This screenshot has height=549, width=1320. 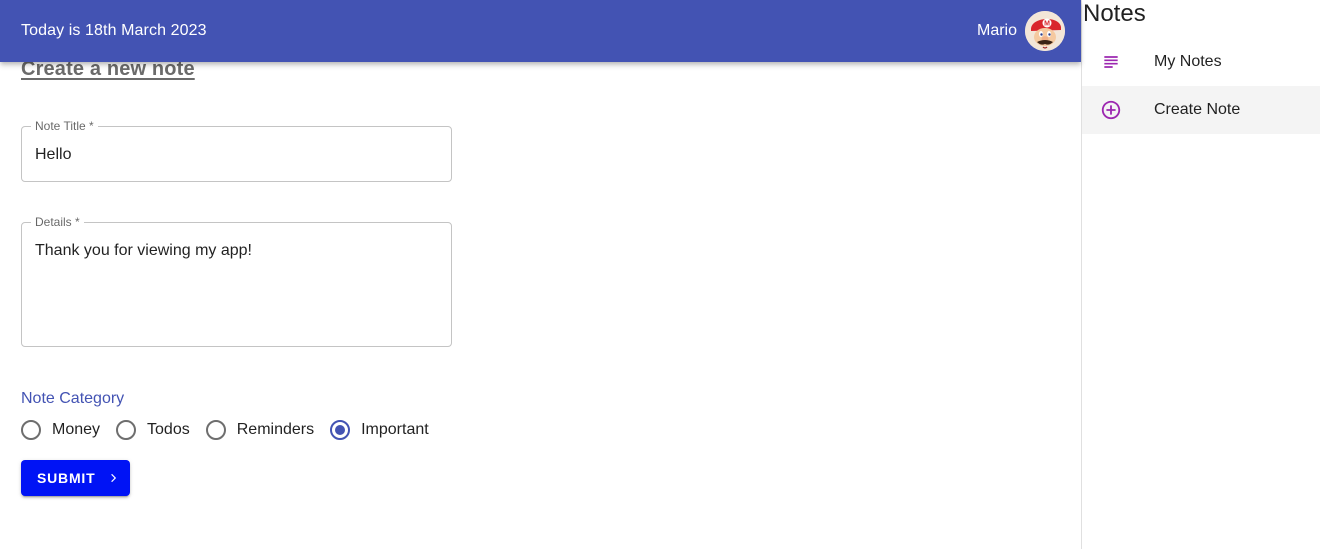 What do you see at coordinates (1111, 110) in the screenshot?
I see `add-circle-outline-icon` at bounding box center [1111, 110].